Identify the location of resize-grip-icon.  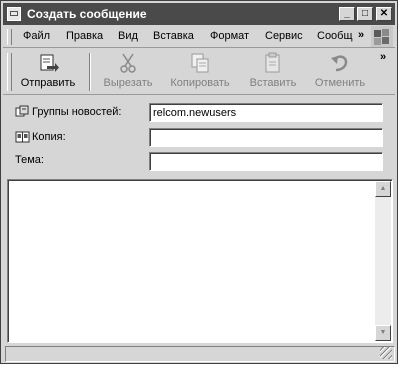
(386, 353).